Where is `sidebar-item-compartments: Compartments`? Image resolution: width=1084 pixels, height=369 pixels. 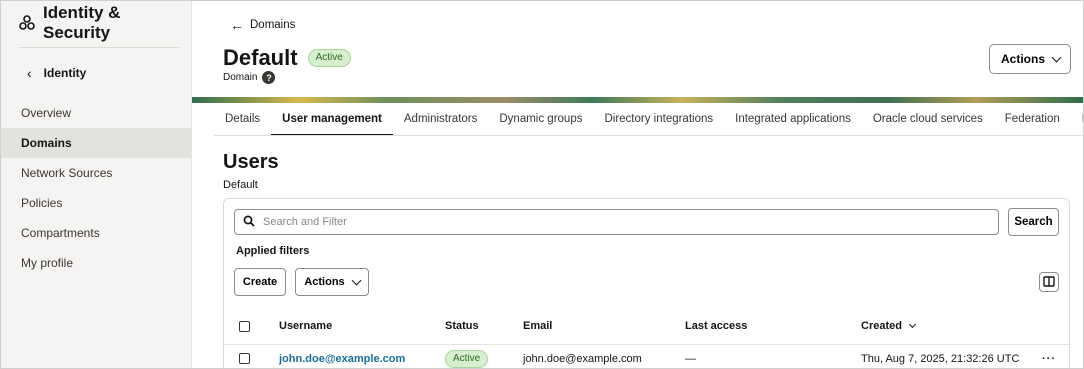
sidebar-item-compartments: Compartments is located at coordinates (96, 233).